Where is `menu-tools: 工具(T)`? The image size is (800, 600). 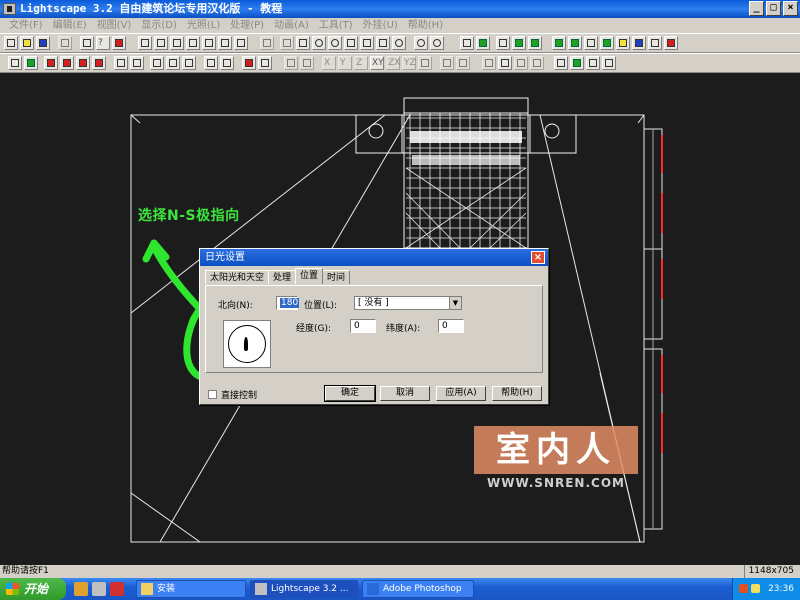
menu-tools: 工具(T) is located at coordinates (336, 25).